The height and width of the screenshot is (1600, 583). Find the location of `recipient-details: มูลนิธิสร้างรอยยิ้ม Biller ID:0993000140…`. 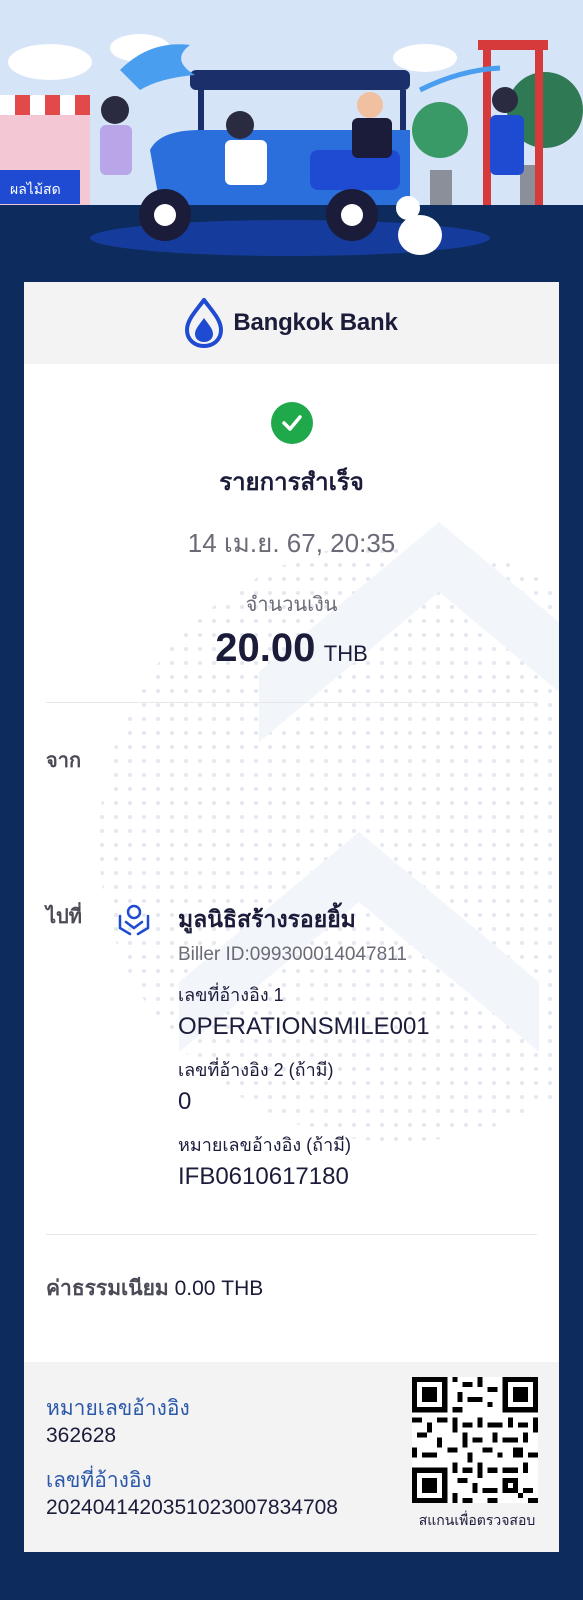

recipient-details: มูลนิธิสร้างรอยยิ้ม Biller ID:0993000140… is located at coordinates (328, 1046).